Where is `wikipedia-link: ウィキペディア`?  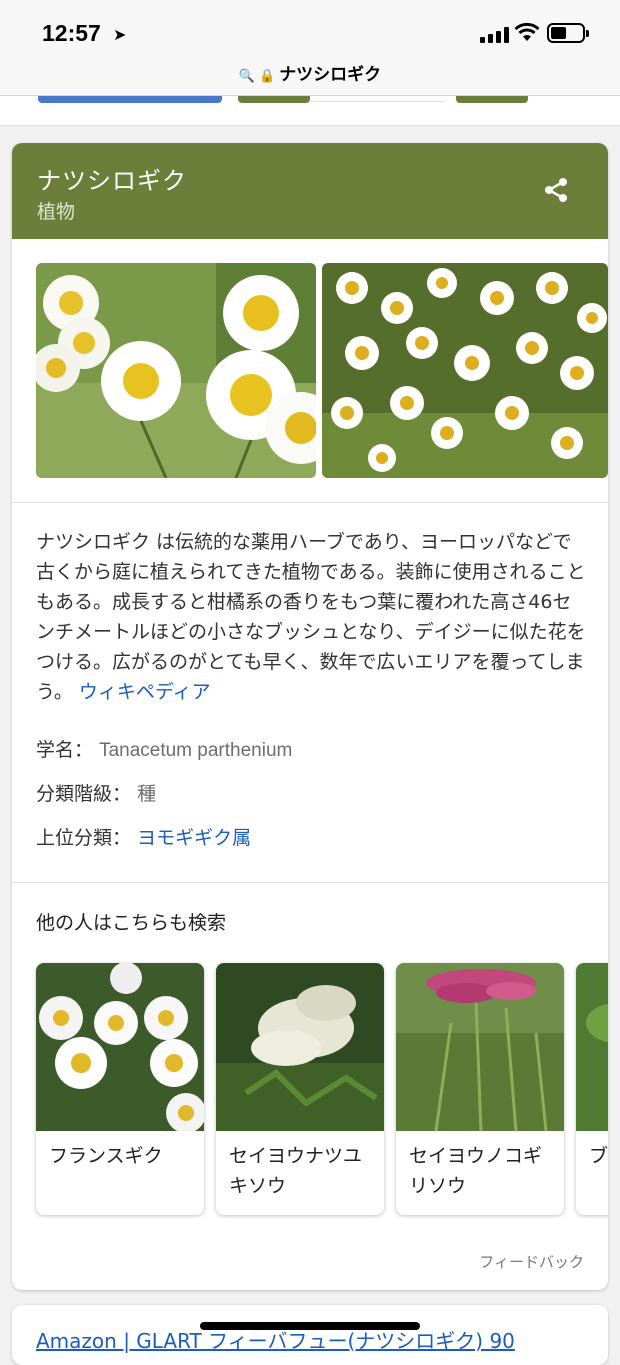 wikipedia-link: ウィキペディア is located at coordinates (145, 692).